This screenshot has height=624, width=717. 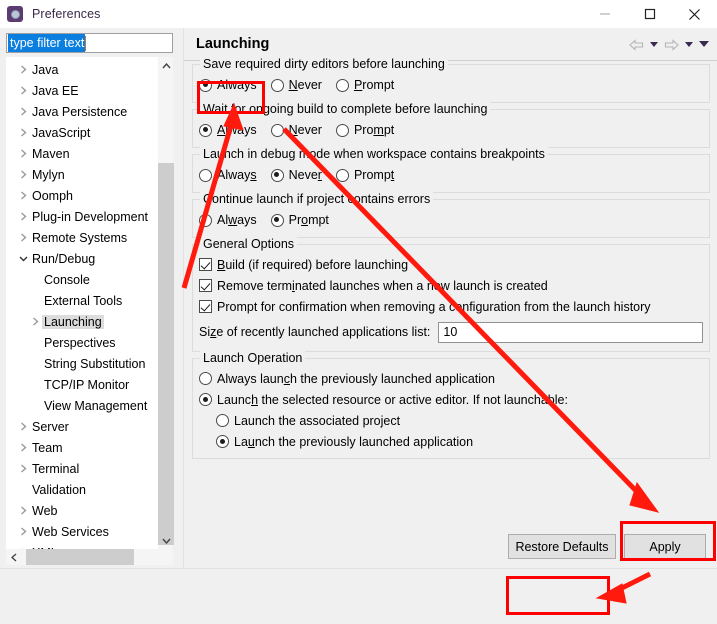 I want to click on sidebar-item-perspectives: Perspectives, so click(x=82, y=342).